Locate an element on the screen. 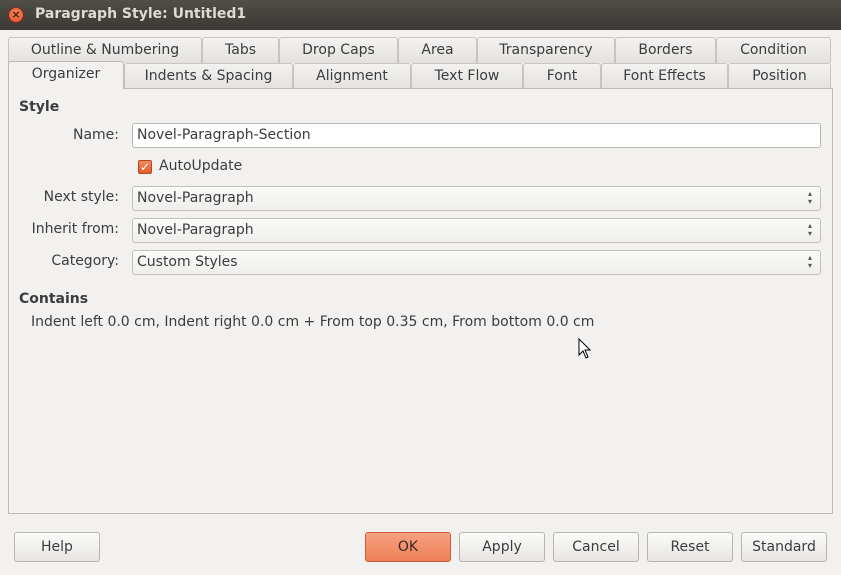  tab-drop-caps: Drop Caps is located at coordinates (338, 50).